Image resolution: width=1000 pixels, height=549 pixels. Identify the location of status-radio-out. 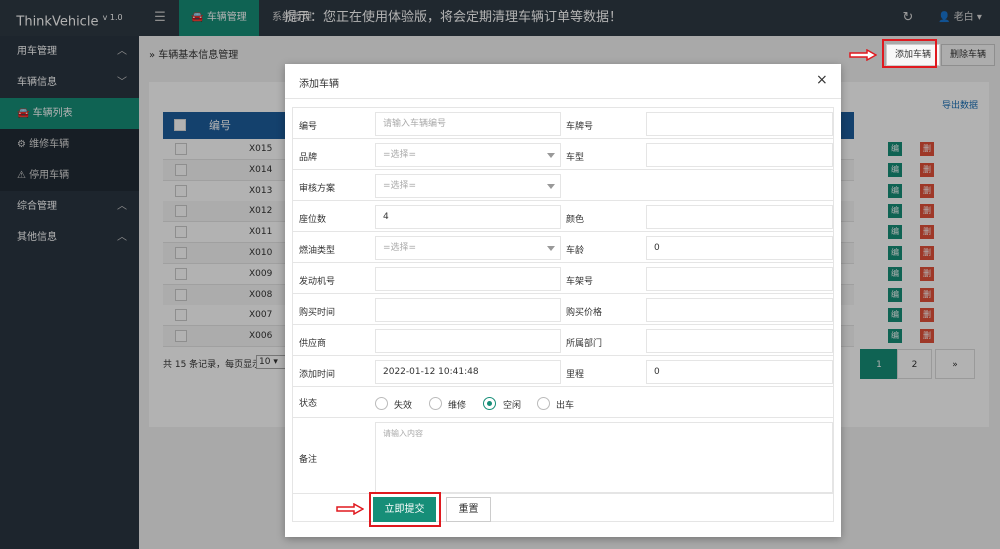
(543, 403).